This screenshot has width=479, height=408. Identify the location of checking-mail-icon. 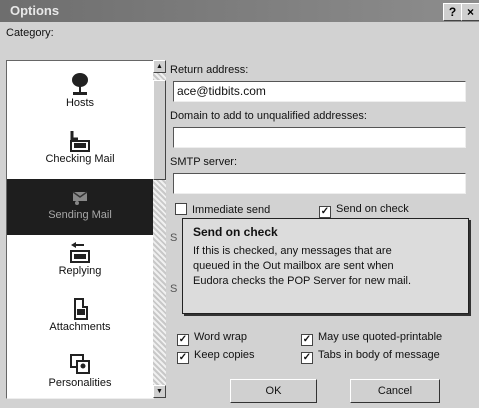
(80, 138).